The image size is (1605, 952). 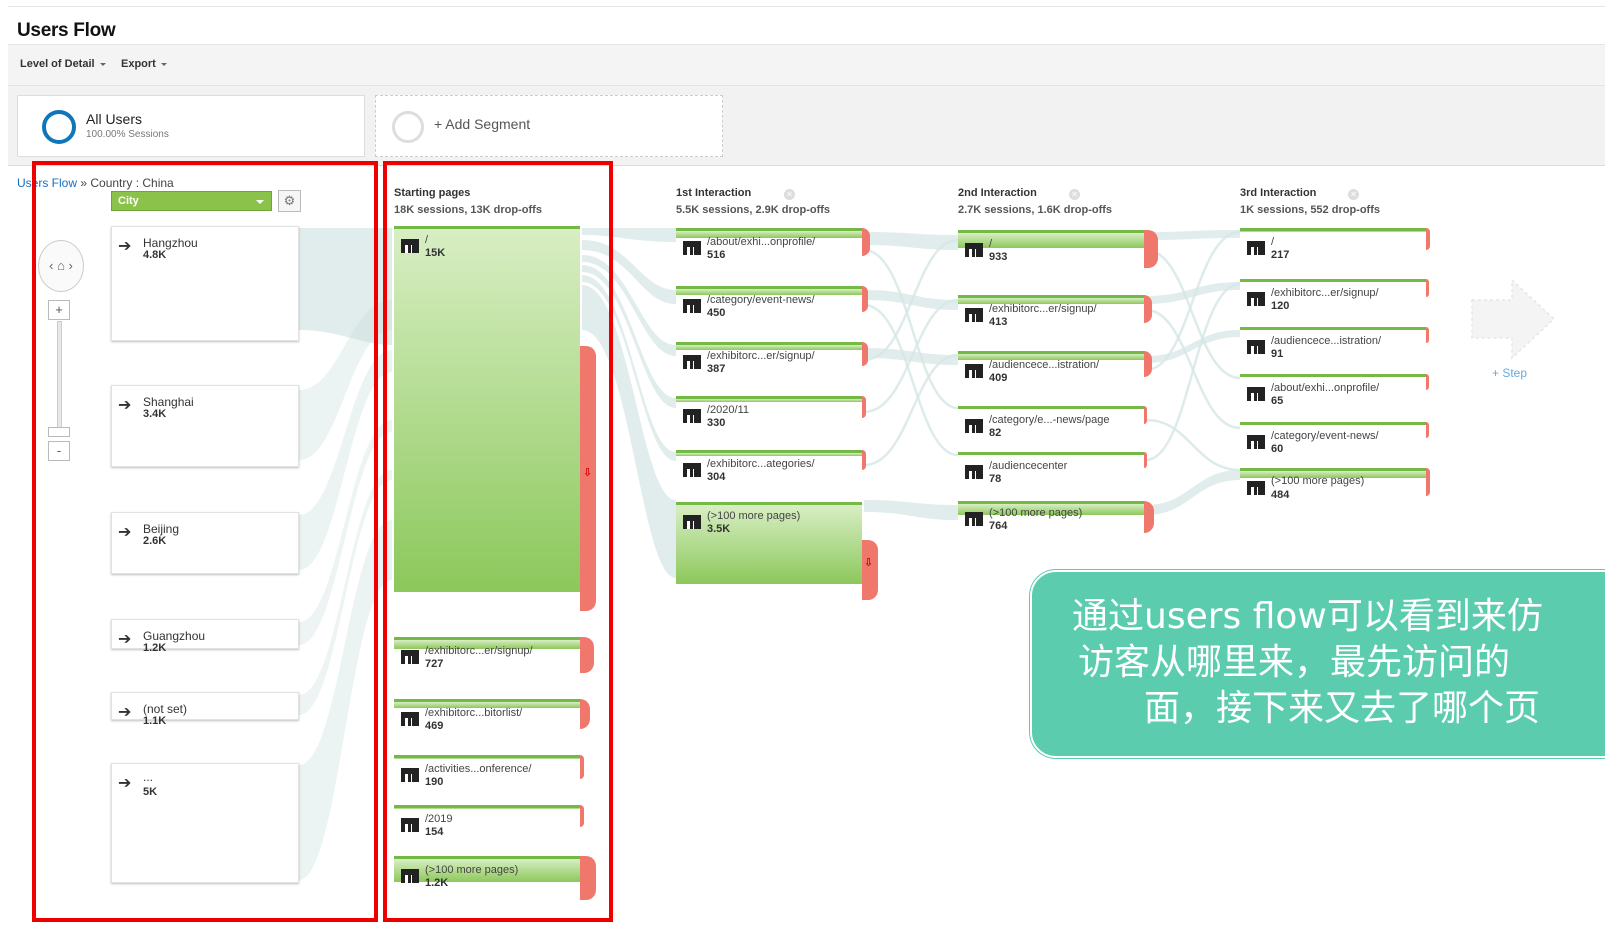 What do you see at coordinates (714, 193) in the screenshot?
I see `column-title: 1st Interaction` at bounding box center [714, 193].